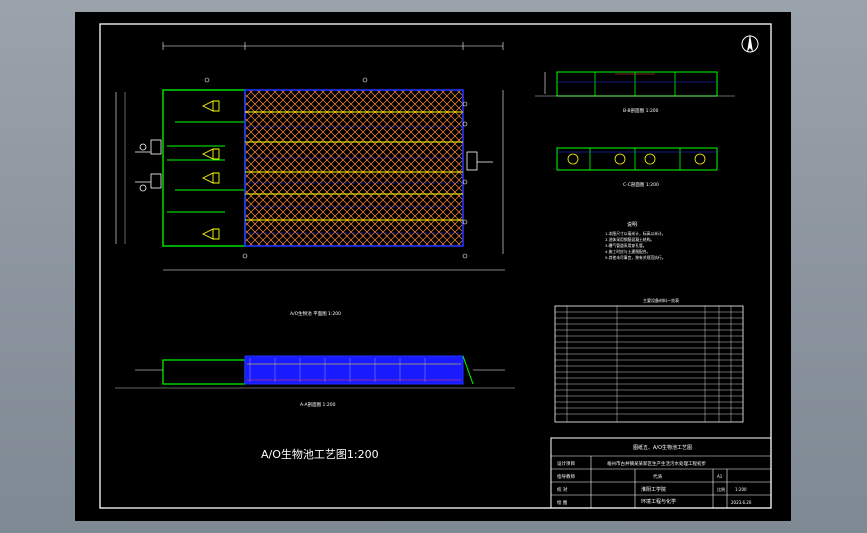 The width and height of the screenshot is (867, 533). I want to click on section-bb, so click(635, 84).